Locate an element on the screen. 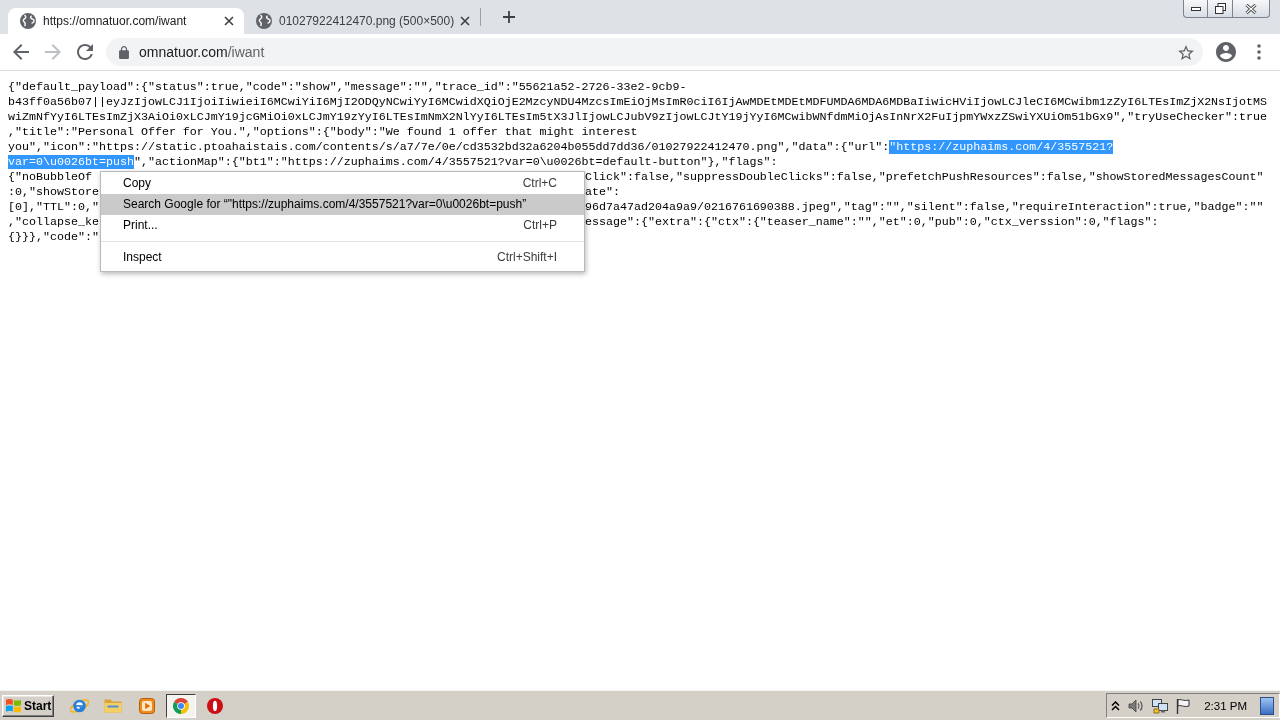 The image size is (1280, 720). restore-button is located at coordinates (1220, 9).